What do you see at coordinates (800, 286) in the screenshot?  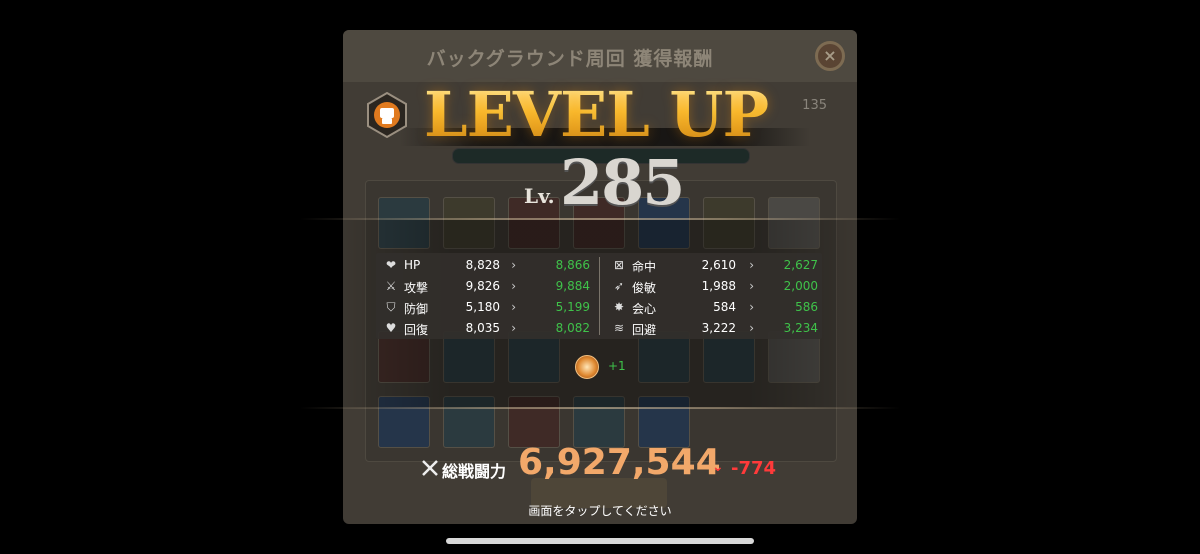 I see `stat-new-value: 2,000` at bounding box center [800, 286].